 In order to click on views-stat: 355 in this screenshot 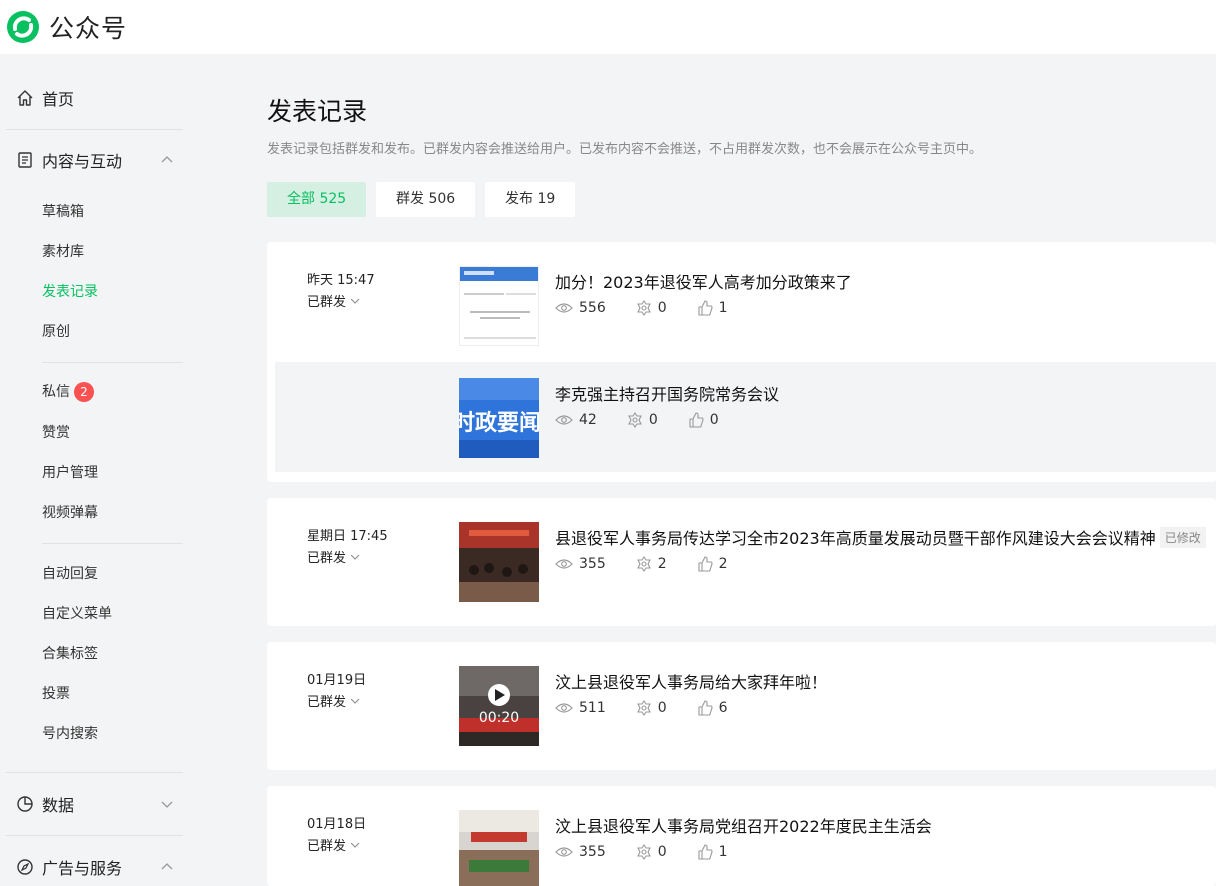, I will do `click(580, 564)`.